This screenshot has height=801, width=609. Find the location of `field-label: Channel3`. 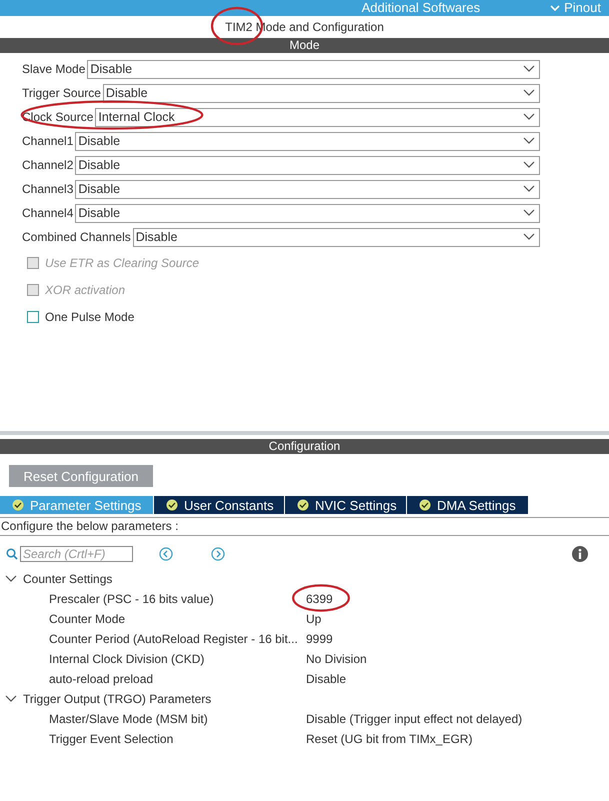

field-label: Channel3 is located at coordinates (48, 189).